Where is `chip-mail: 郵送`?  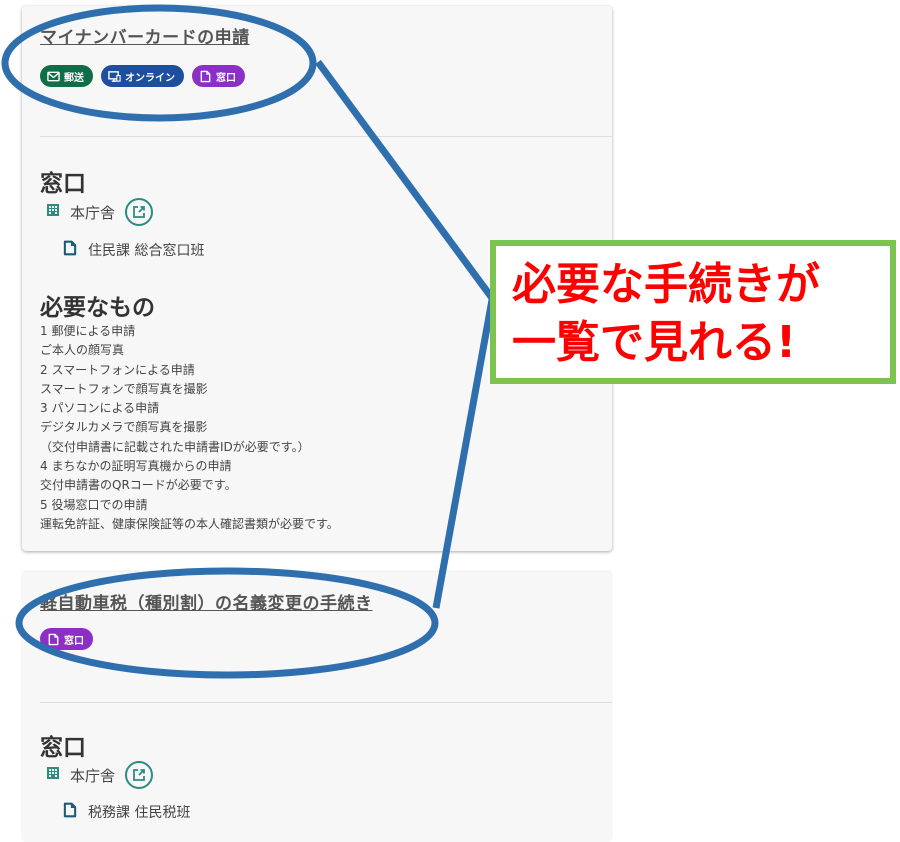
chip-mail: 郵送 is located at coordinates (66, 76).